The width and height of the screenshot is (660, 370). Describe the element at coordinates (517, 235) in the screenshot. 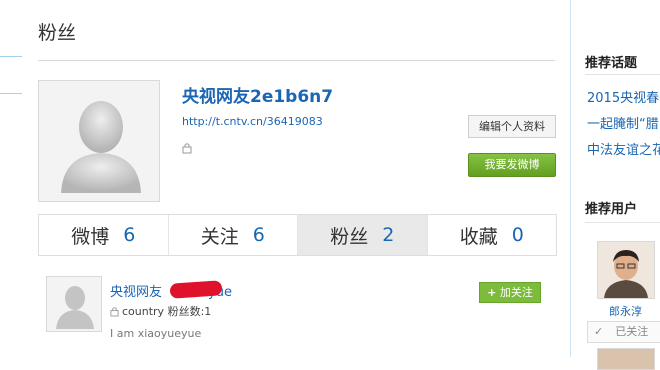

I see `tab-count: 0` at that location.